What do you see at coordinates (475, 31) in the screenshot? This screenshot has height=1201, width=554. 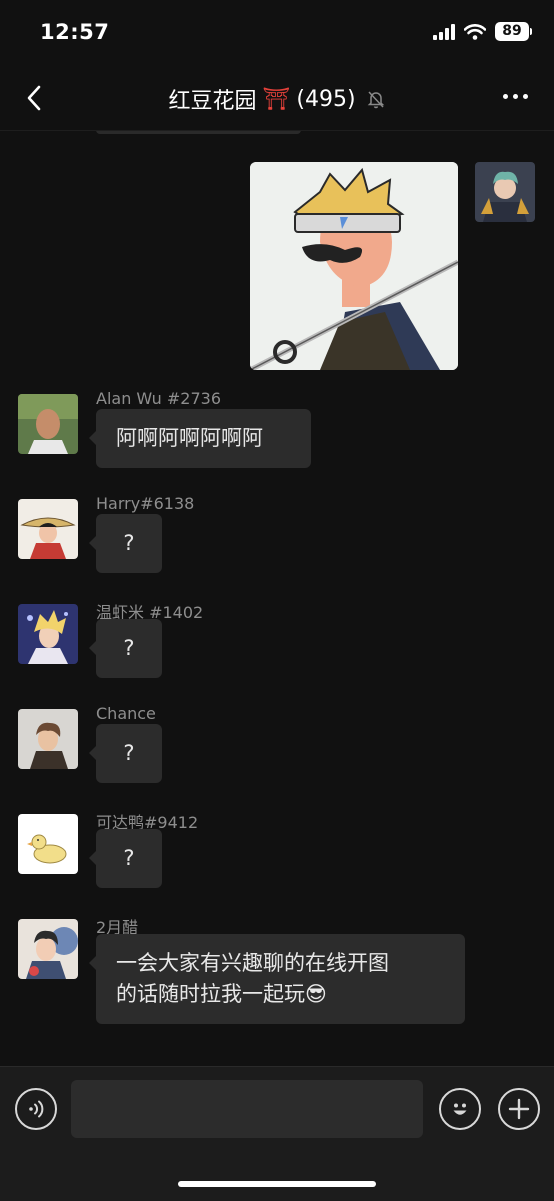 I see `wifi-icon` at bounding box center [475, 31].